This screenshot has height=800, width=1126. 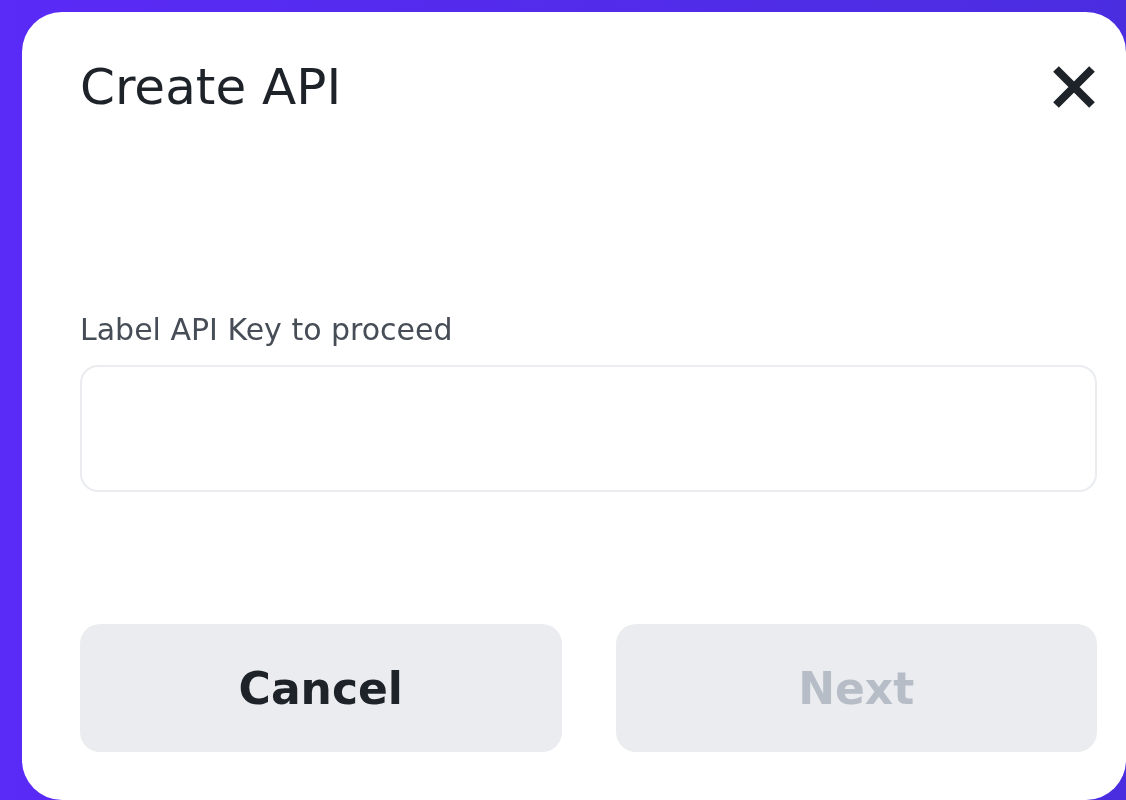 What do you see at coordinates (211, 87) in the screenshot?
I see `dialog-title: Create API` at bounding box center [211, 87].